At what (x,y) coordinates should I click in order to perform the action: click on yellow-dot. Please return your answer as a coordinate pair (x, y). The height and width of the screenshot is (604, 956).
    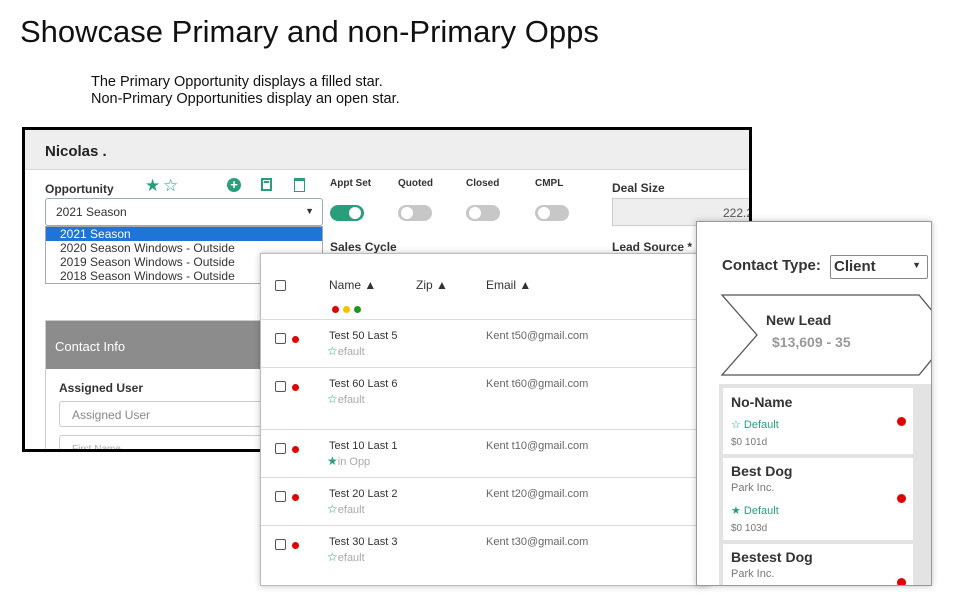
    Looking at the image, I should click on (346, 309).